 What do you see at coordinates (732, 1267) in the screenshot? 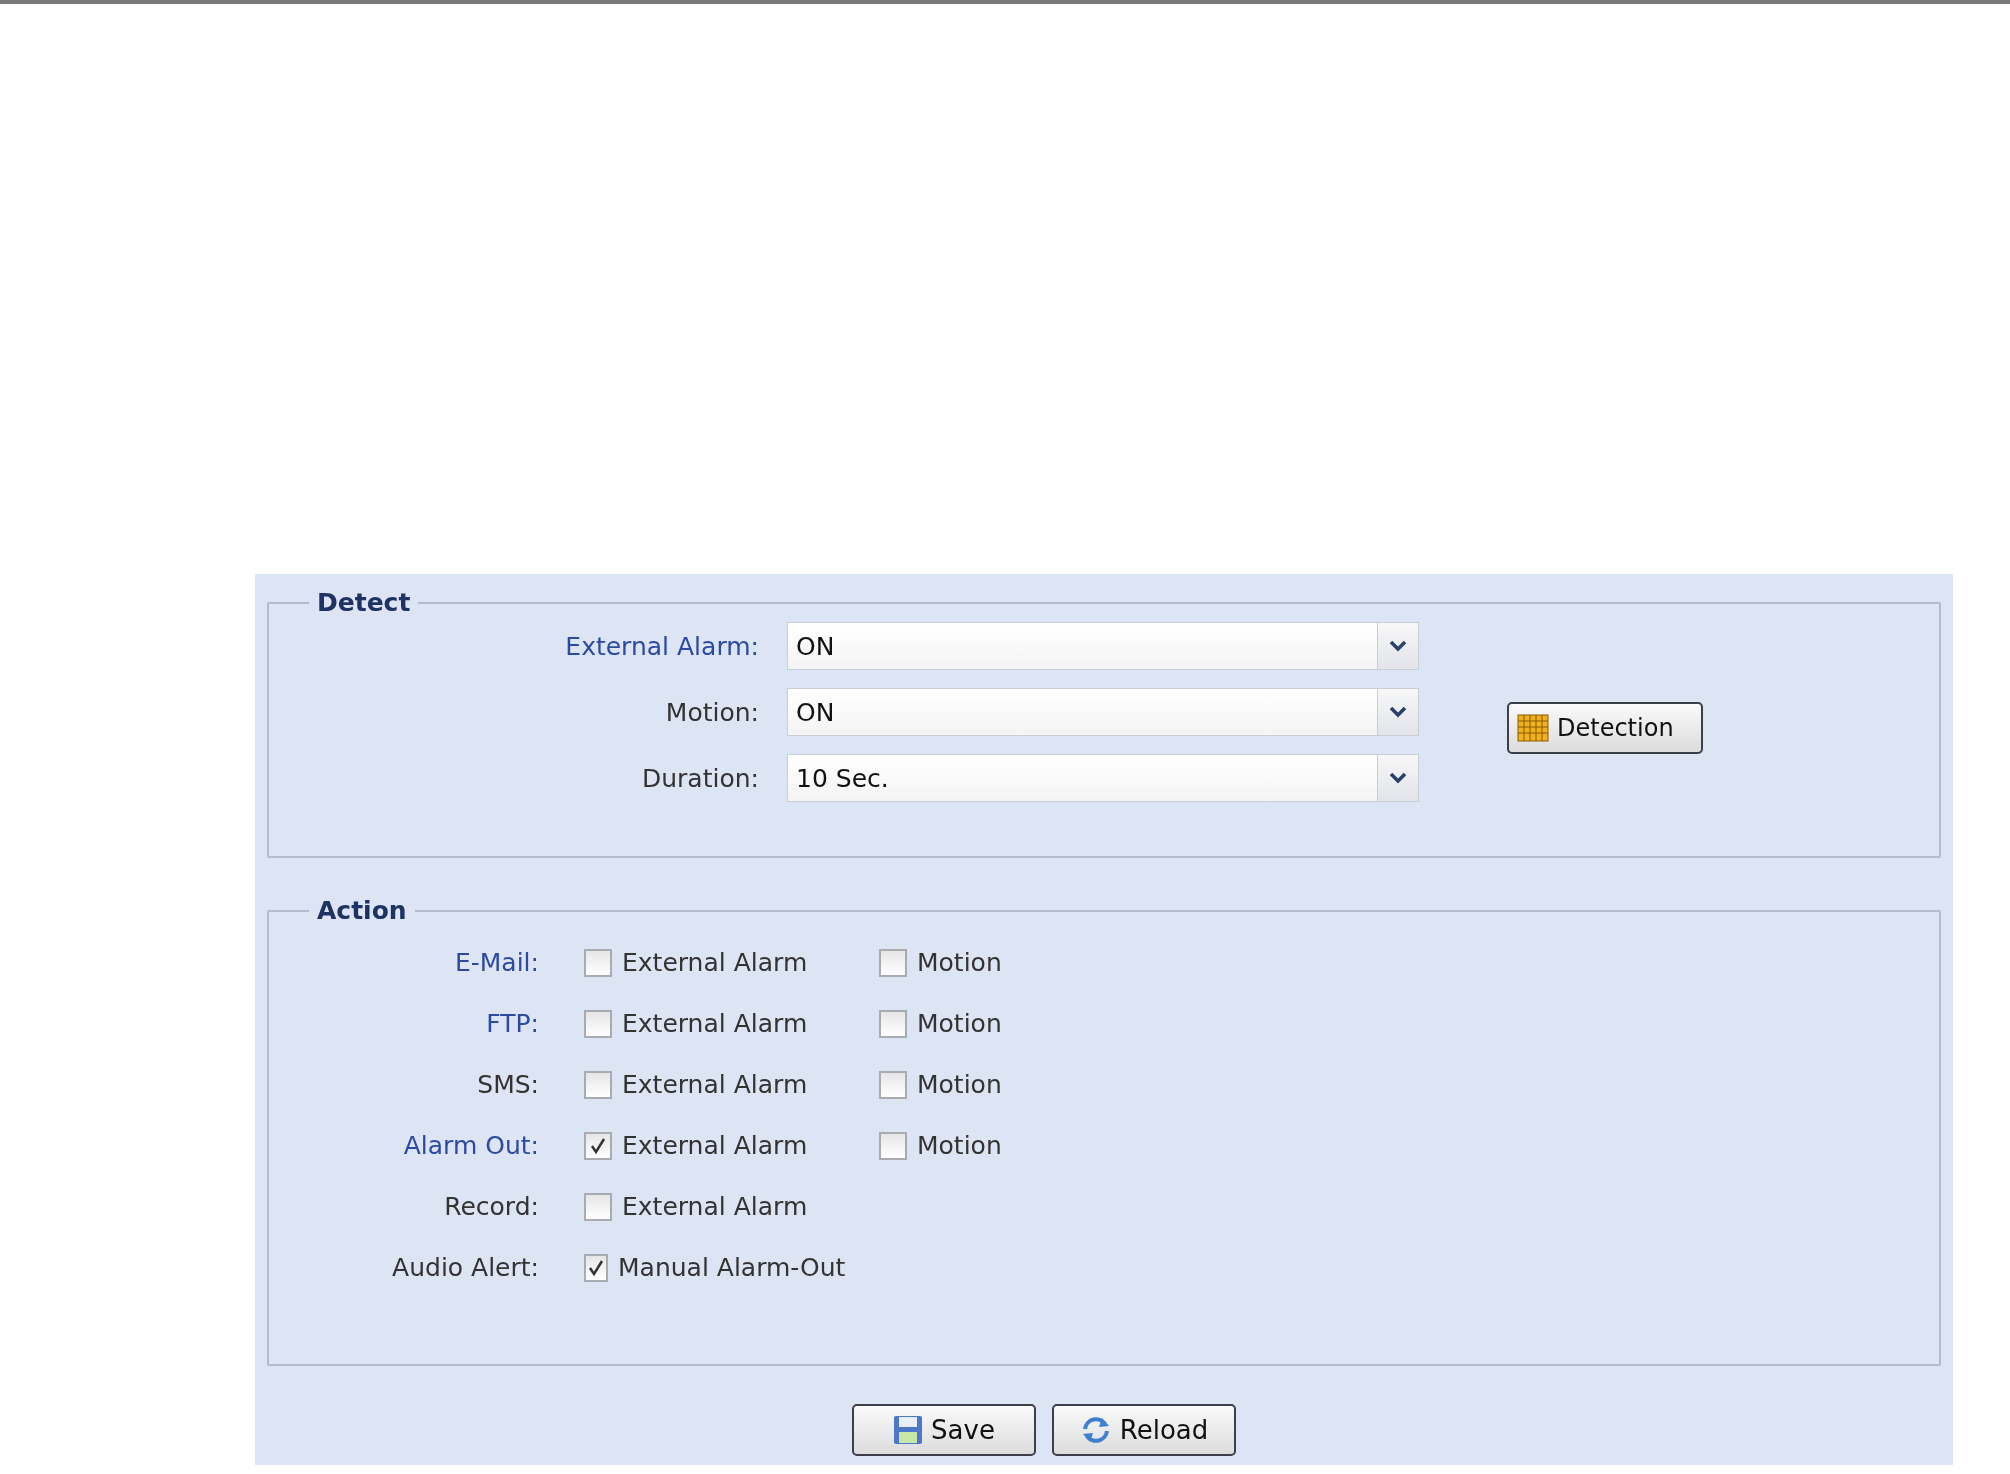
I see `checkbox-label: Manual Alarm-Out` at bounding box center [732, 1267].